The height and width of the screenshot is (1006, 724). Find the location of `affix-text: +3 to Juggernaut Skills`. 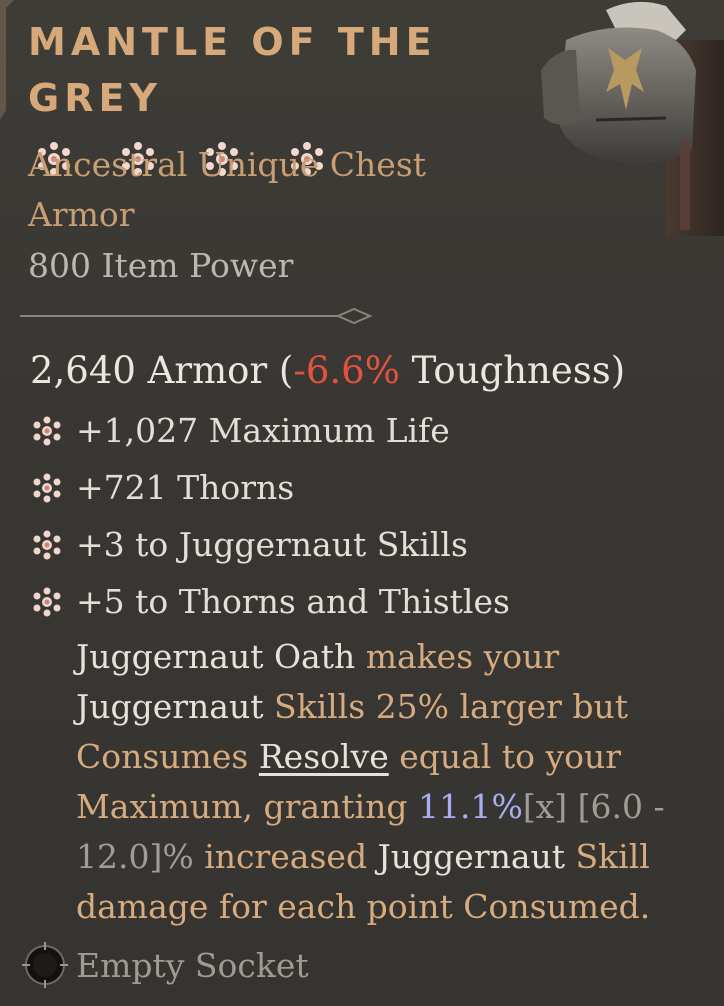

affix-text: +3 to Juggernaut Skills is located at coordinates (272, 544).